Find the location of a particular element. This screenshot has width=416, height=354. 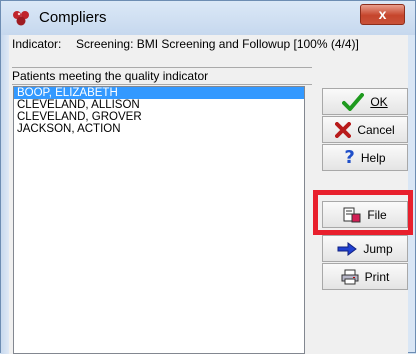

ok-button: OK is located at coordinates (365, 101).